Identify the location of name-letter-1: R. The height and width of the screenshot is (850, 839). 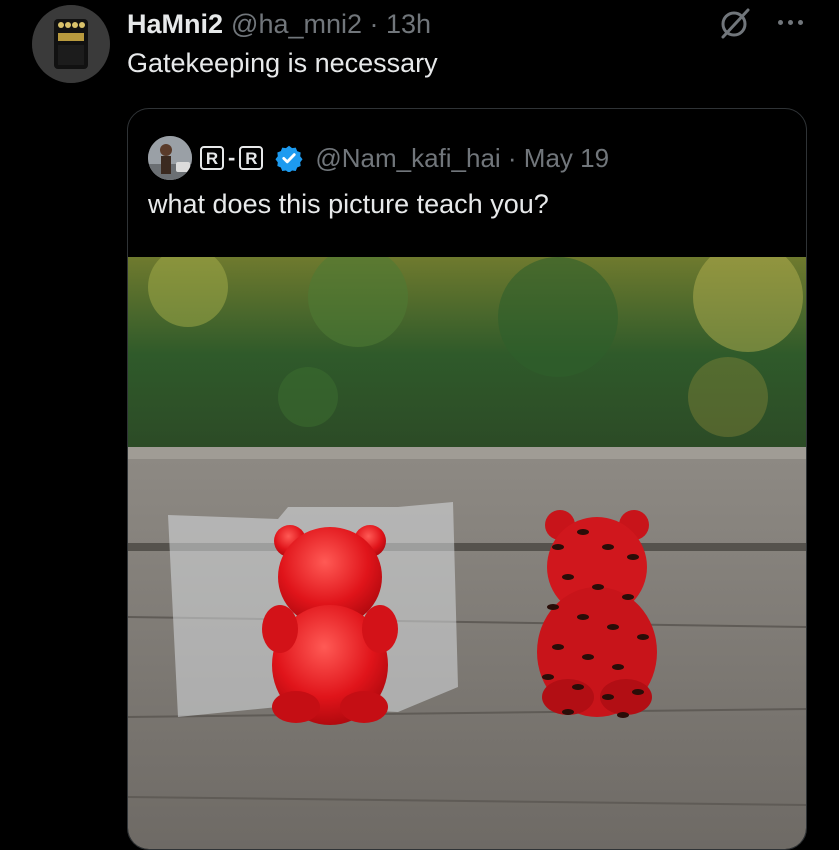
(212, 158).